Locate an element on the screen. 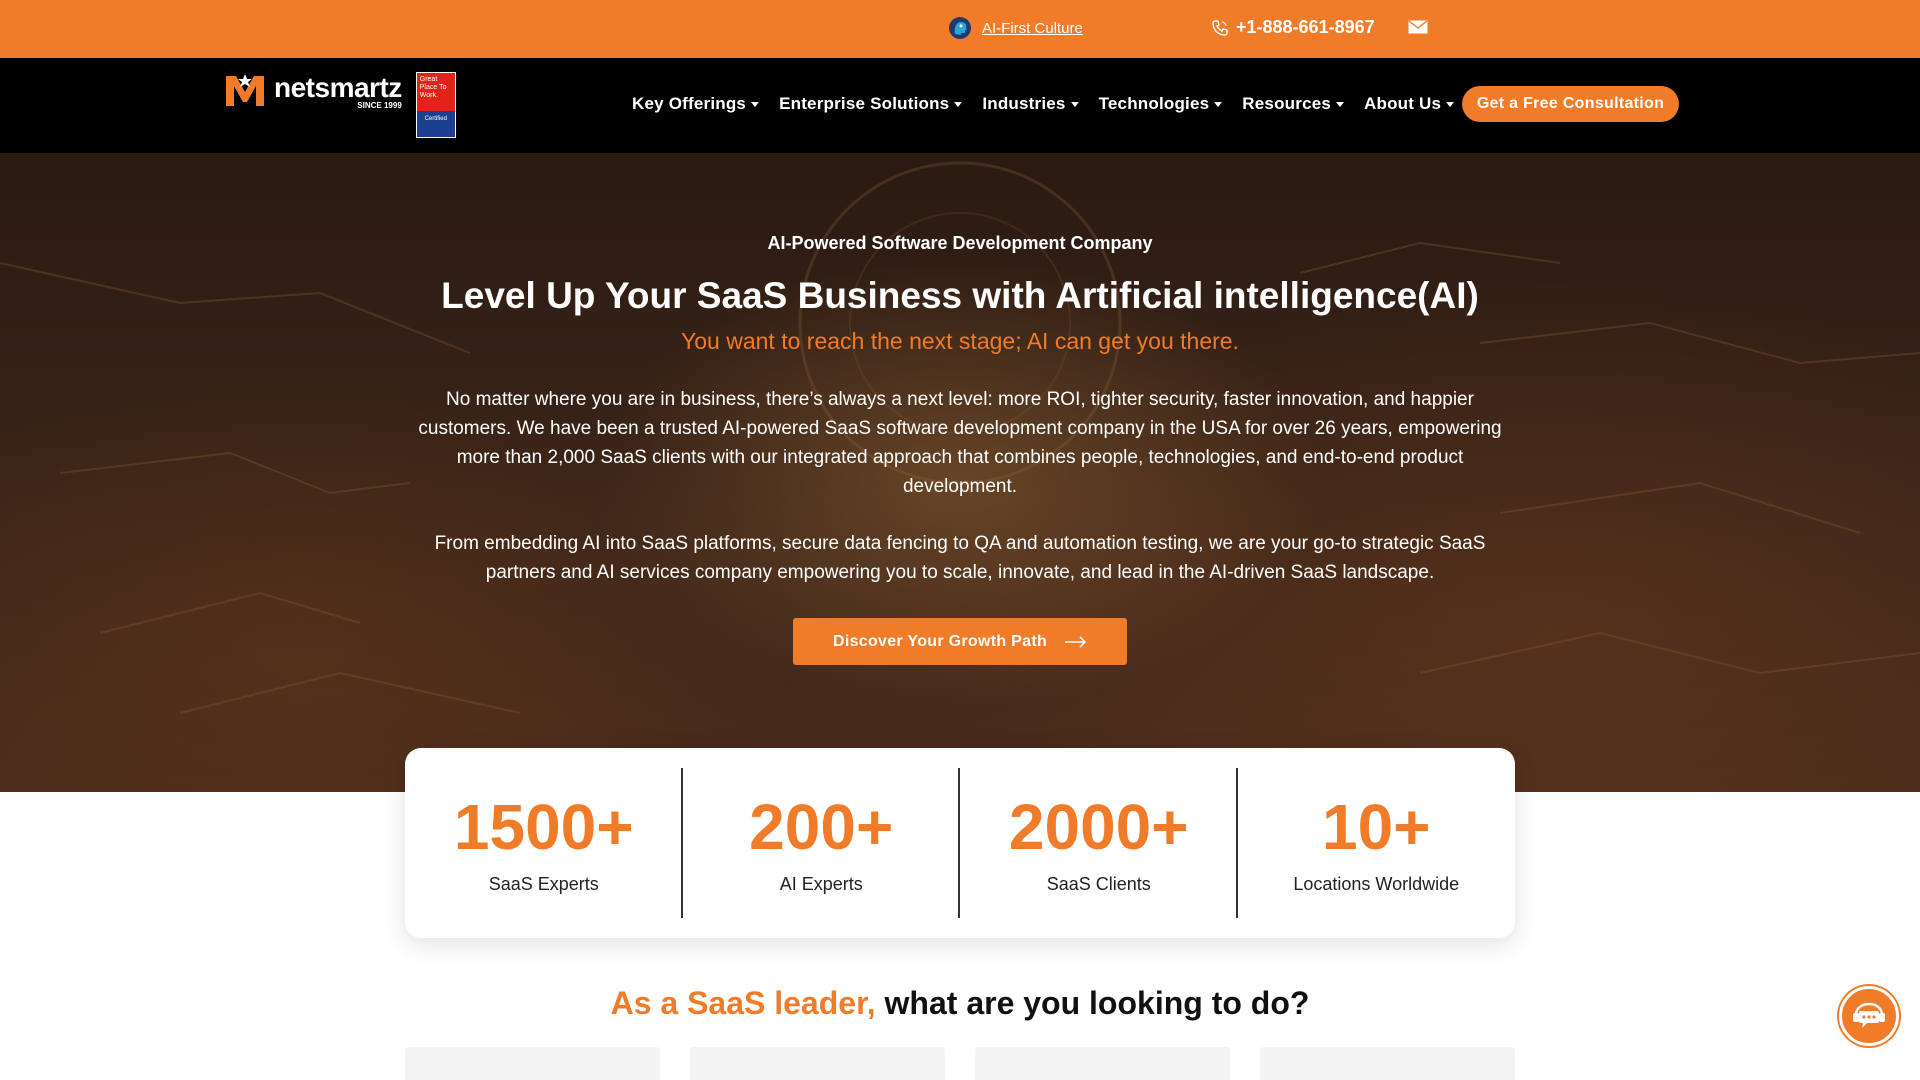  stat-label: AI Experts is located at coordinates (821, 884).